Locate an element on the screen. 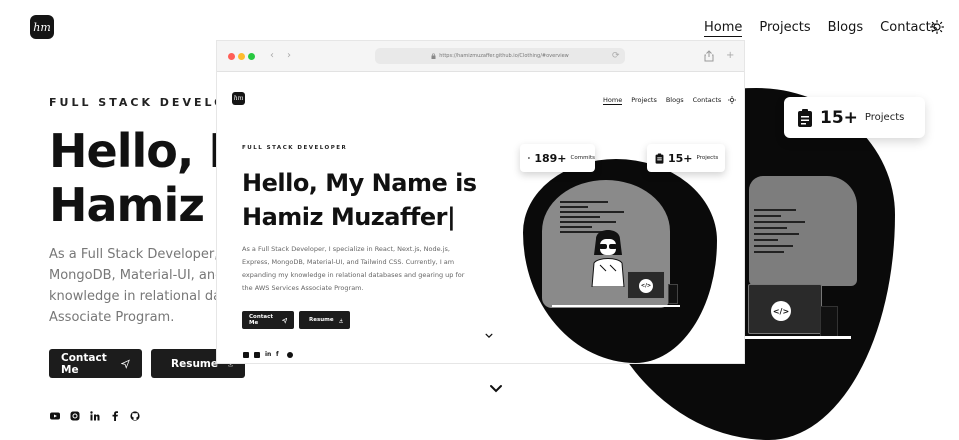 Image resolution: width=959 pixels, height=440 pixels. resume-button: Resume is located at coordinates (324, 320).